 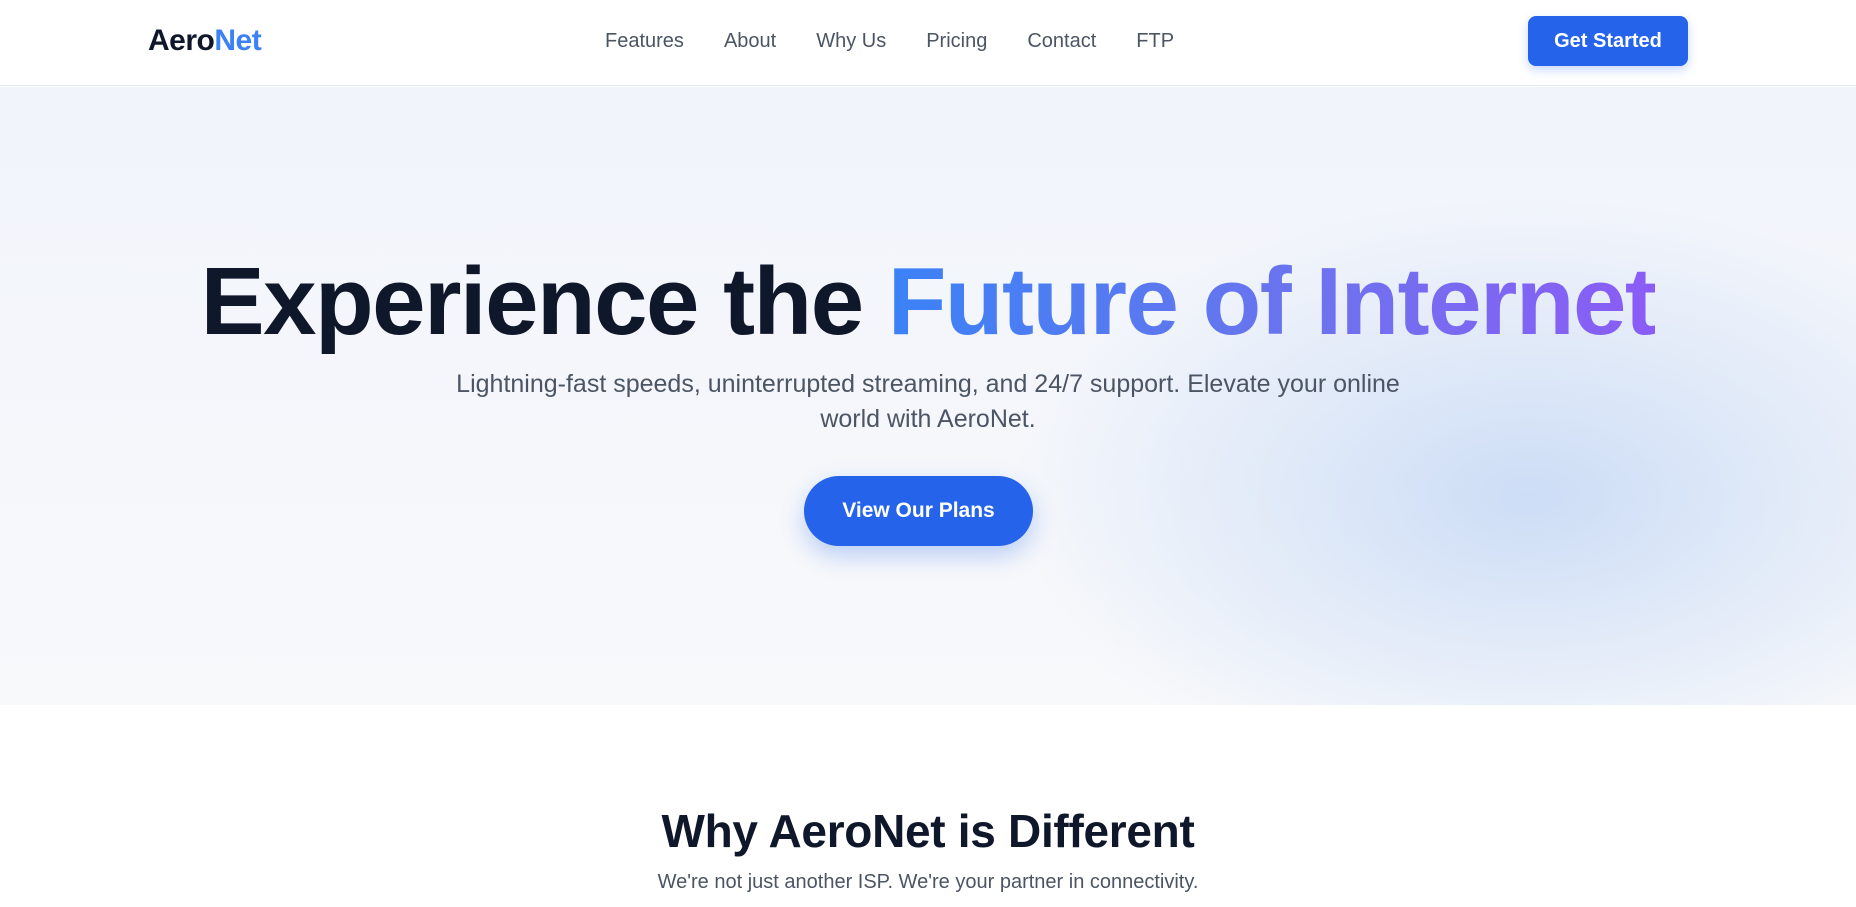 What do you see at coordinates (1155, 41) in the screenshot?
I see `nav-link-ftp: FTP` at bounding box center [1155, 41].